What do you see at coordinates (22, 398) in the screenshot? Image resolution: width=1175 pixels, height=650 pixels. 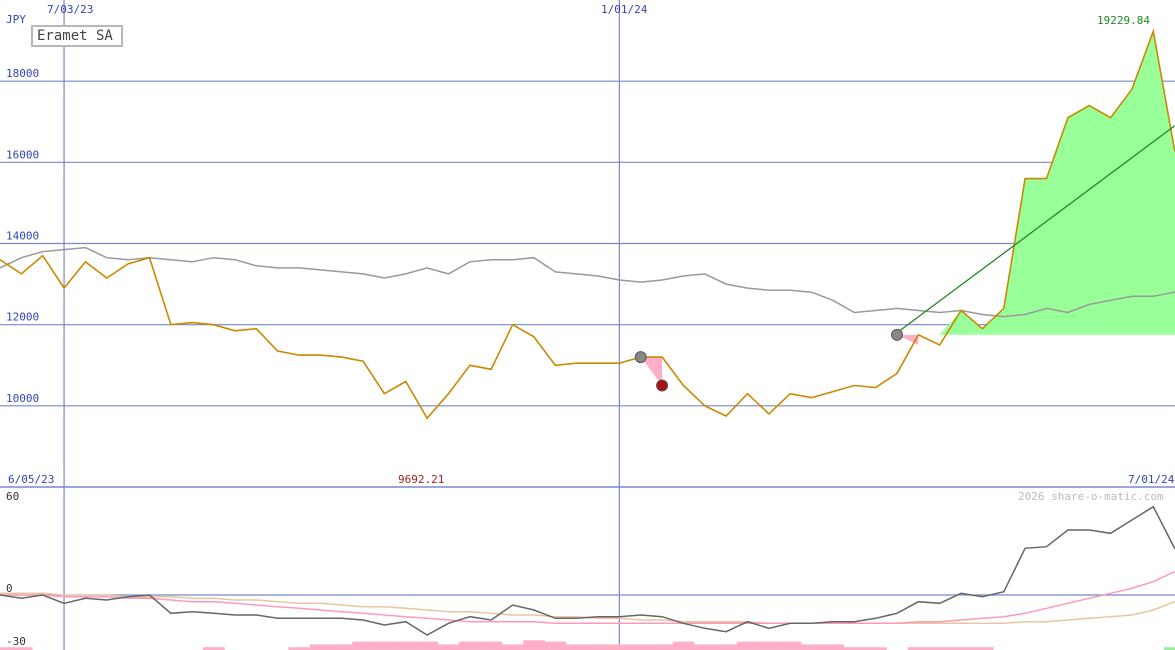 I see `price-tick-label: 10000` at bounding box center [22, 398].